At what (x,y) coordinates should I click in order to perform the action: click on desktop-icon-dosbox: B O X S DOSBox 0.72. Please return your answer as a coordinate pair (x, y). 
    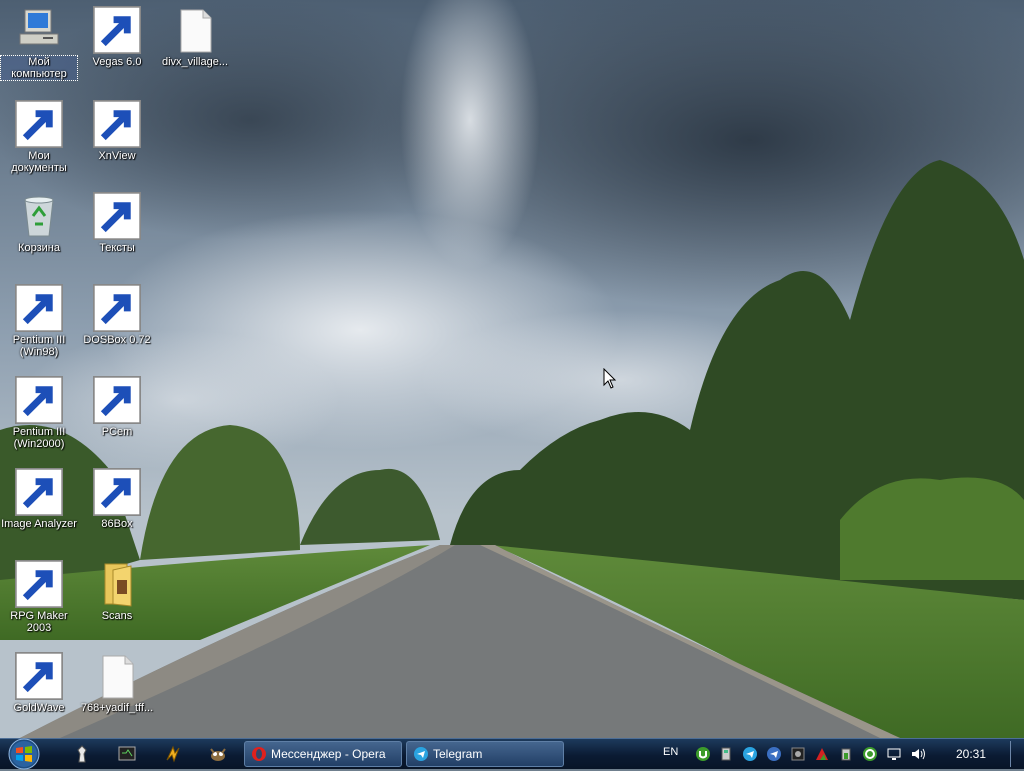
    Looking at the image, I should click on (117, 315).